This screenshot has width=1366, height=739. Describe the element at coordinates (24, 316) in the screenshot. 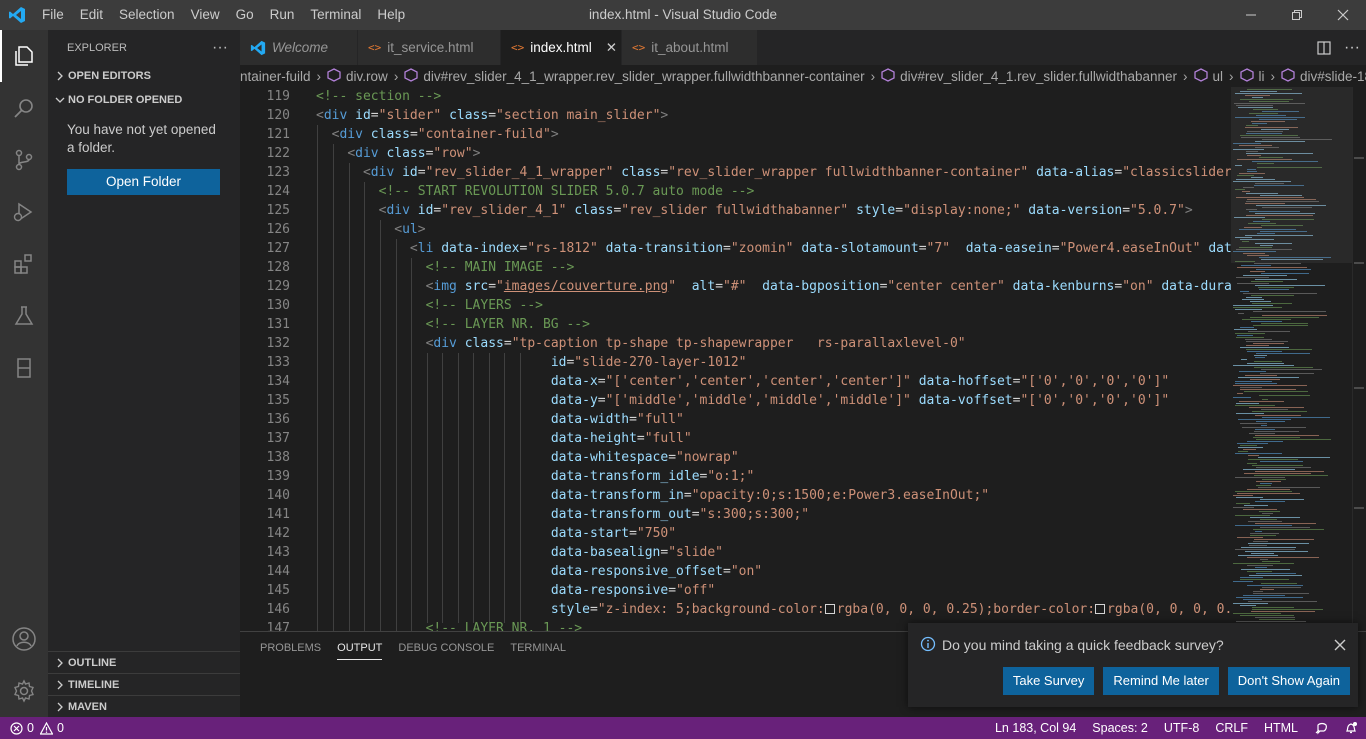

I see `testing-flask-icon` at that location.